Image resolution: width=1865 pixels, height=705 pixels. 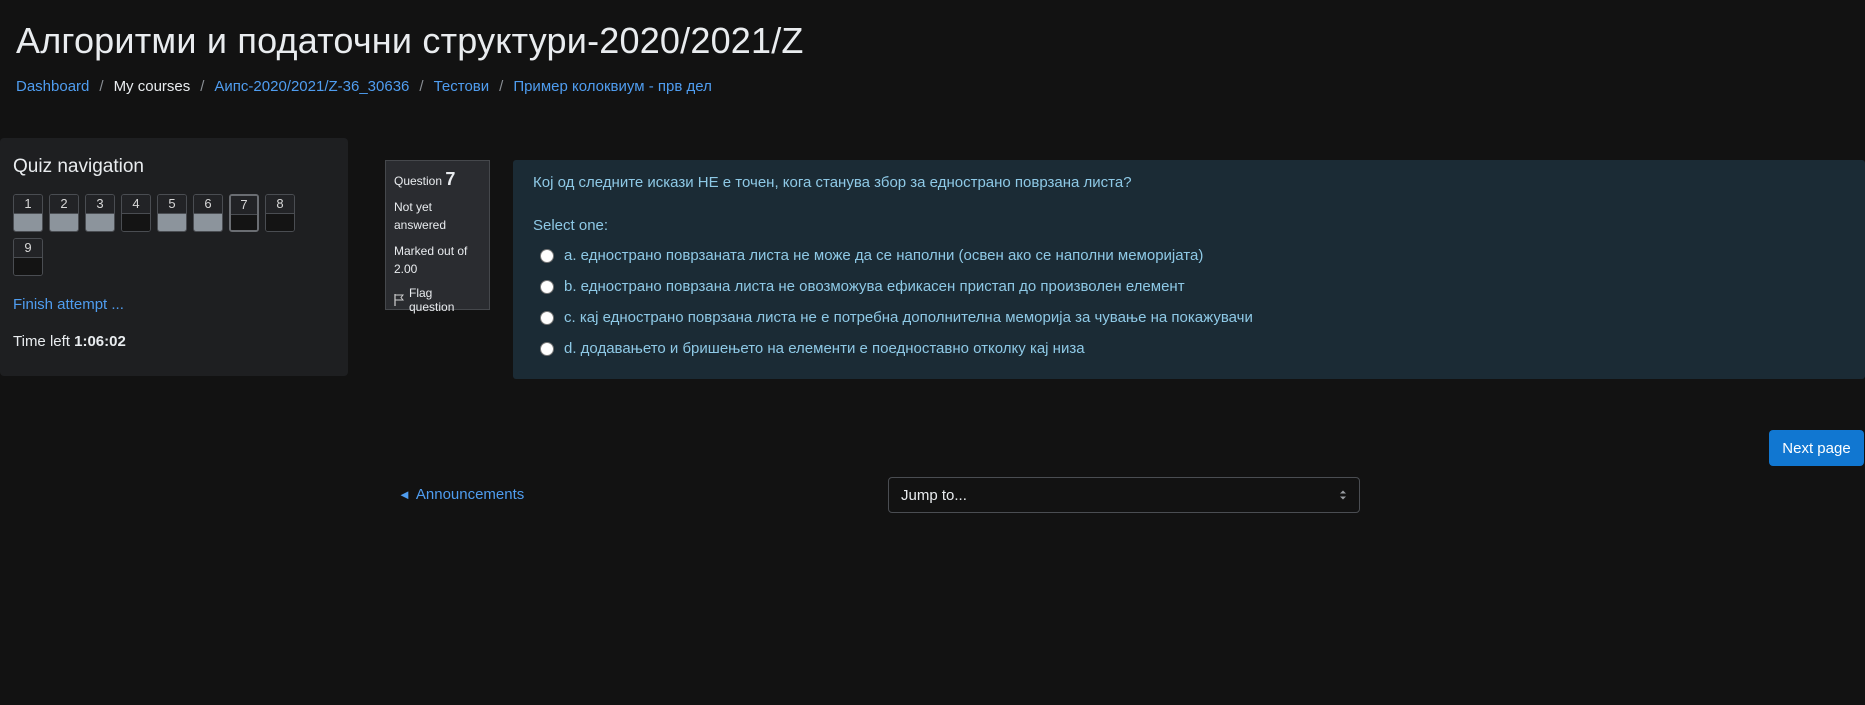 What do you see at coordinates (432, 300) in the screenshot?
I see `flag-question-label: Flag question` at bounding box center [432, 300].